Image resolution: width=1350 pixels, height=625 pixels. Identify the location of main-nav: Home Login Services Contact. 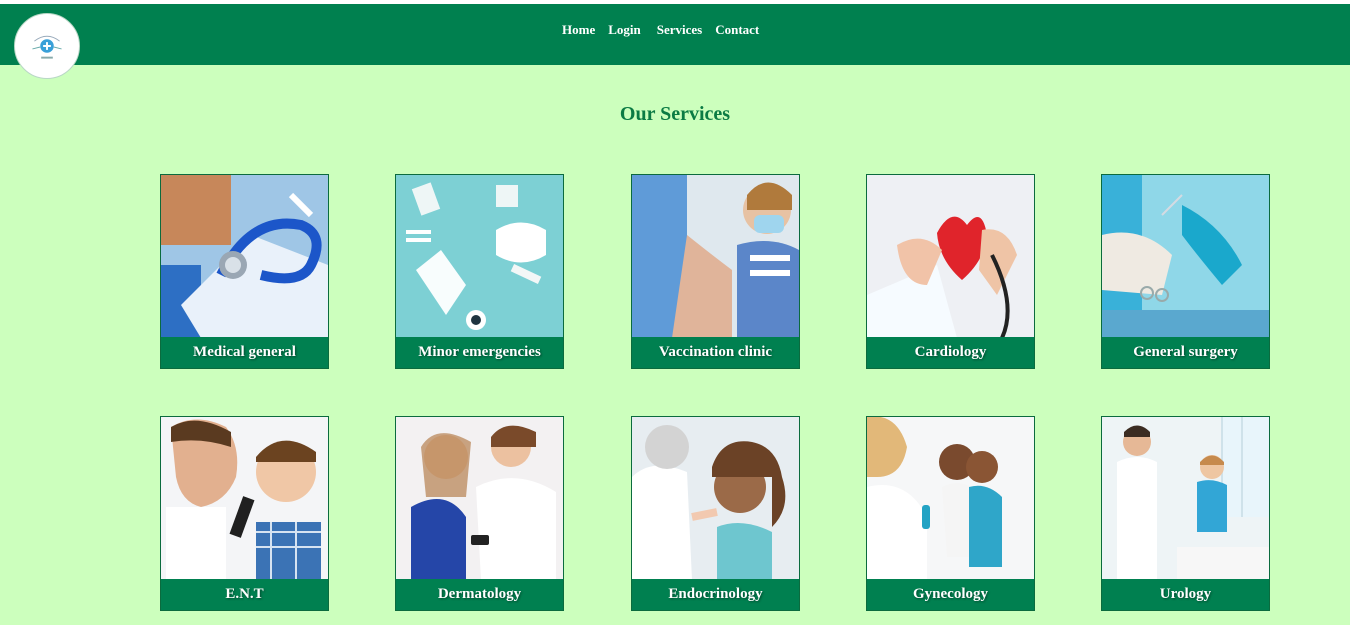
(660, 30).